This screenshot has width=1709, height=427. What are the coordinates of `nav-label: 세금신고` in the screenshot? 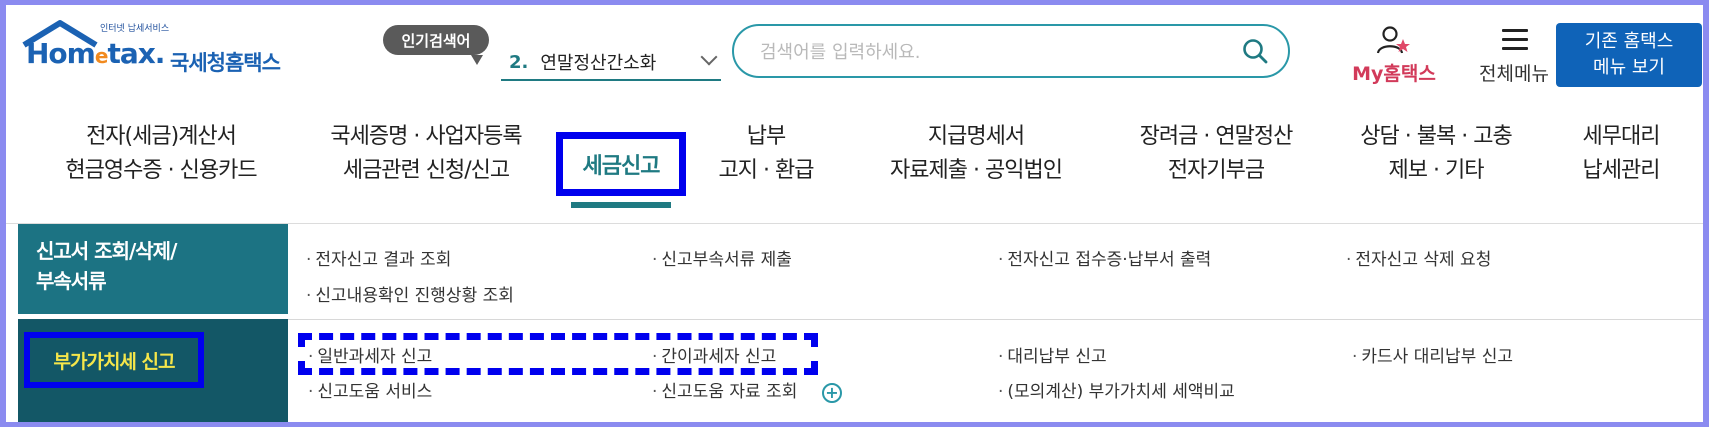 It's located at (621, 166).